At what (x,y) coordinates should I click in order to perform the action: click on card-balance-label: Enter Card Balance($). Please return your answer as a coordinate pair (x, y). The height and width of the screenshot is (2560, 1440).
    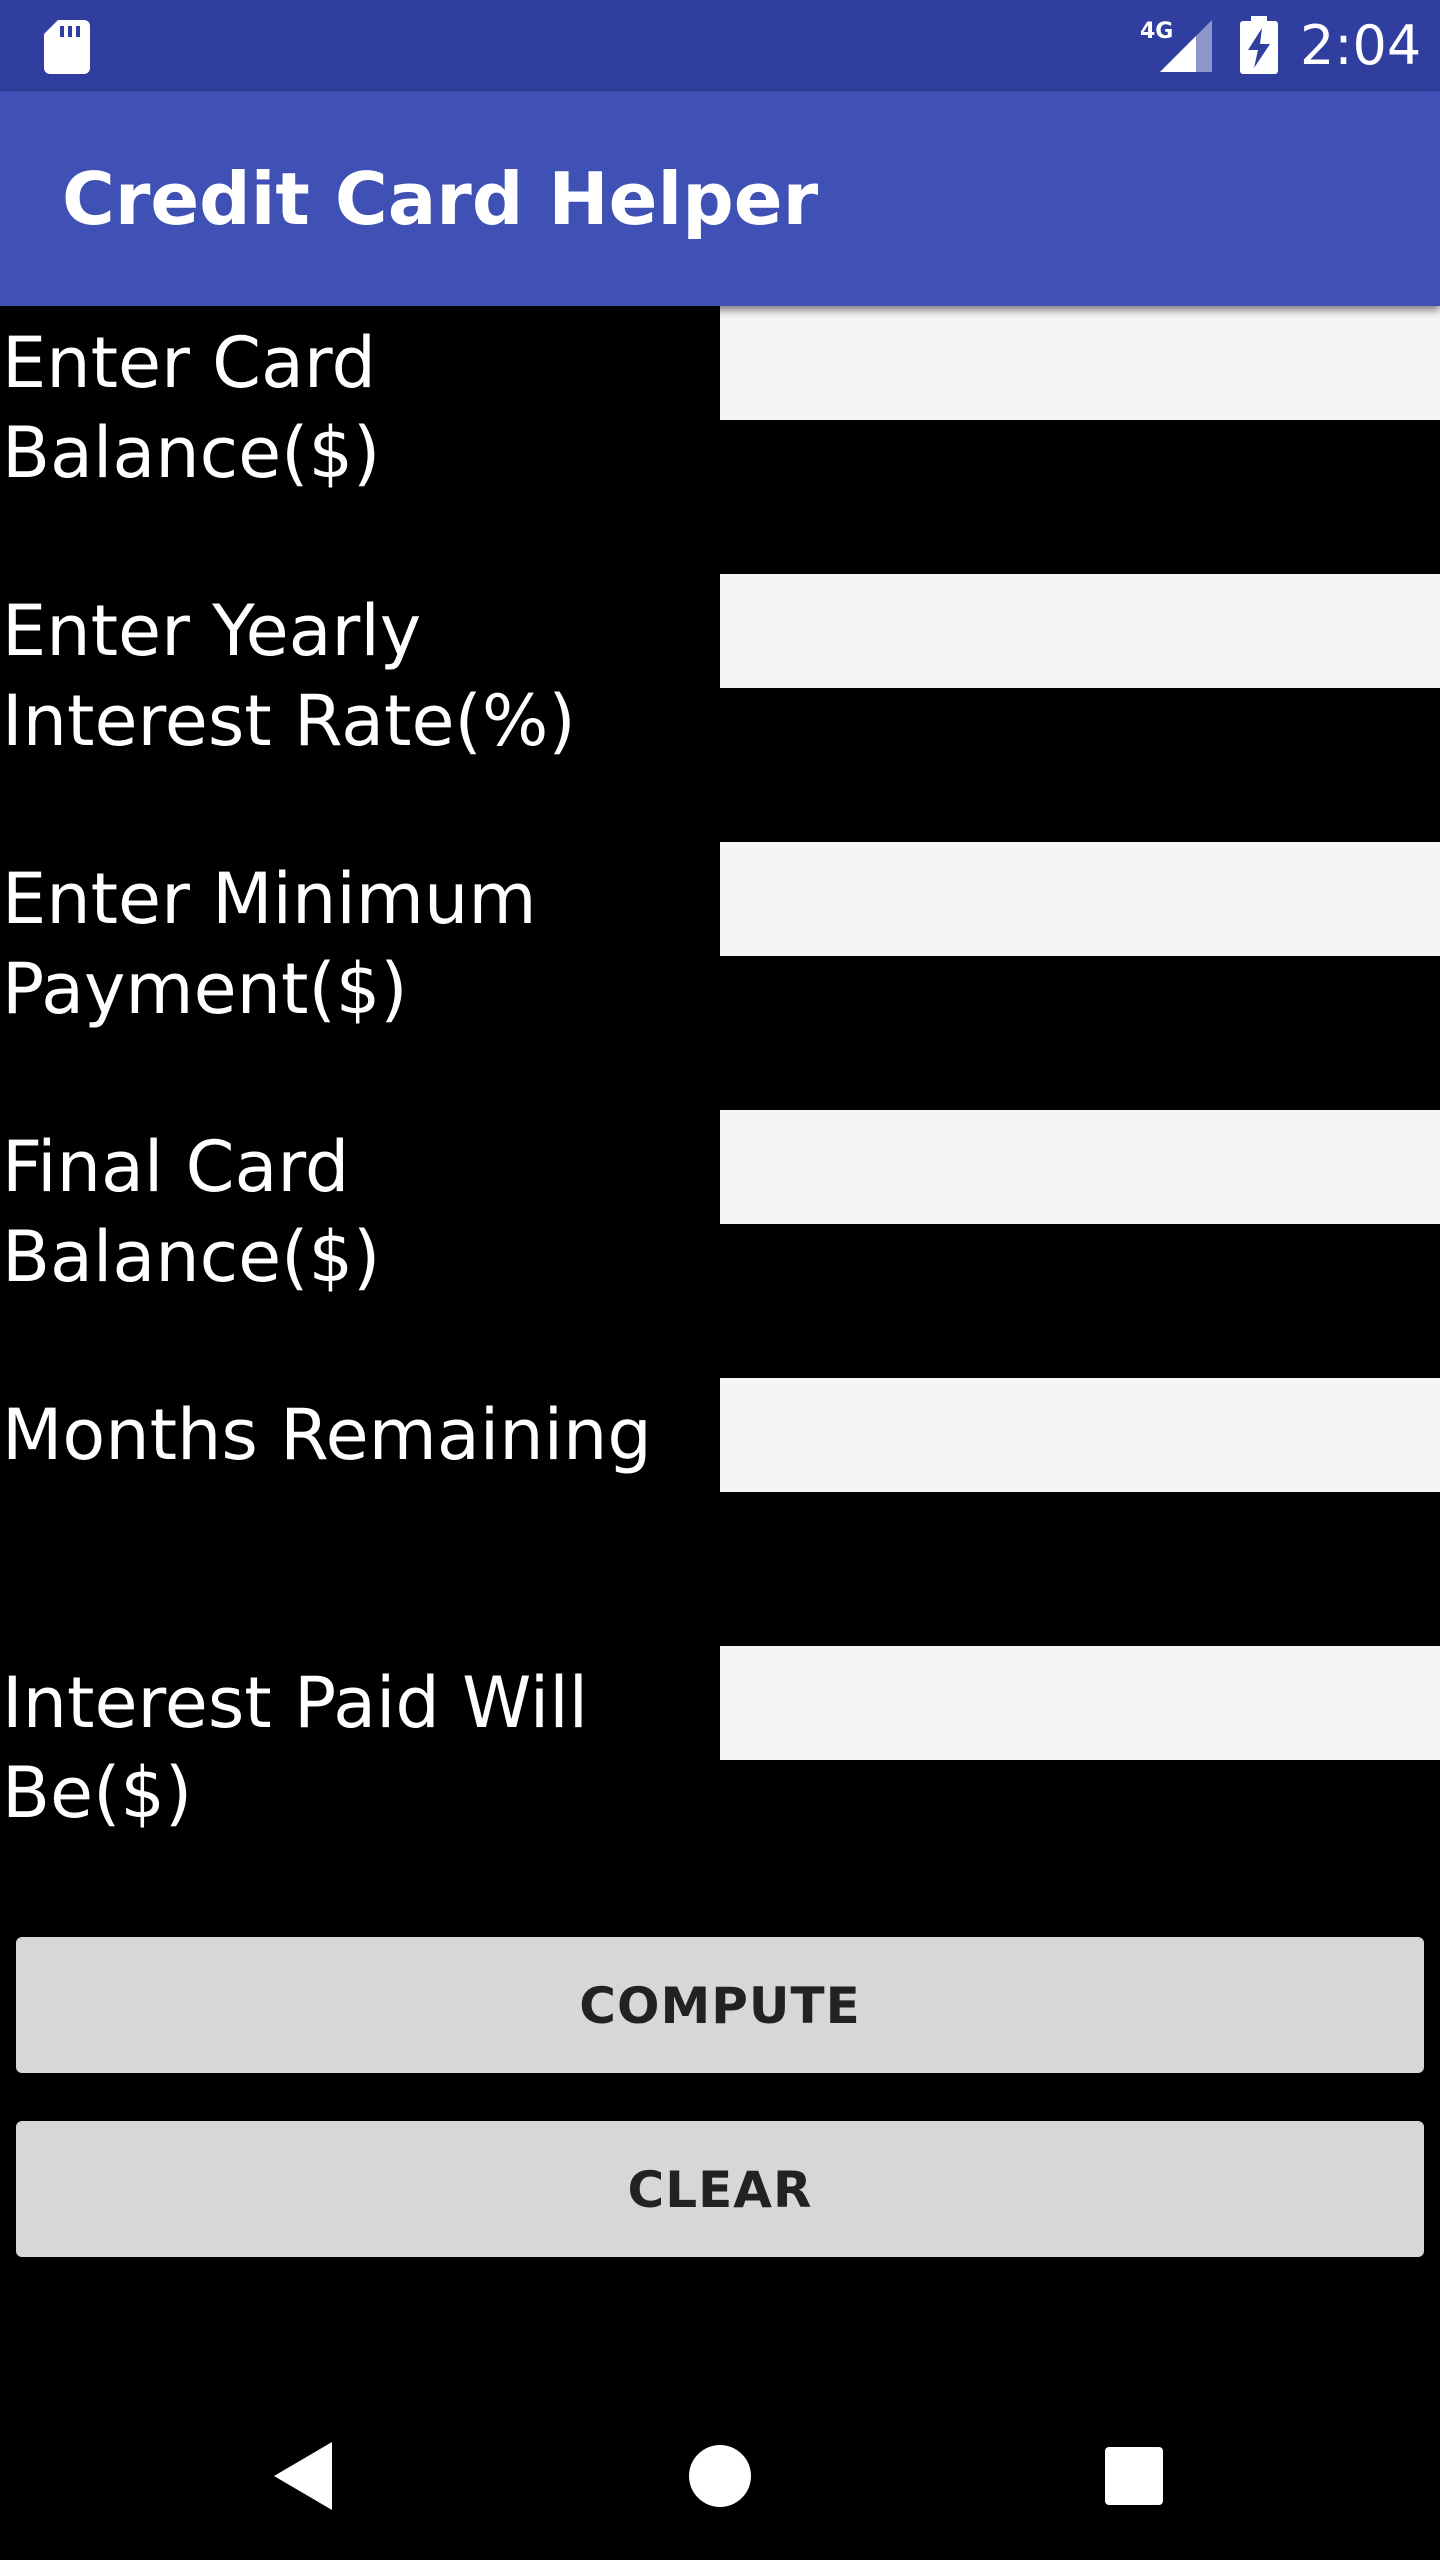
    Looking at the image, I should click on (191, 408).